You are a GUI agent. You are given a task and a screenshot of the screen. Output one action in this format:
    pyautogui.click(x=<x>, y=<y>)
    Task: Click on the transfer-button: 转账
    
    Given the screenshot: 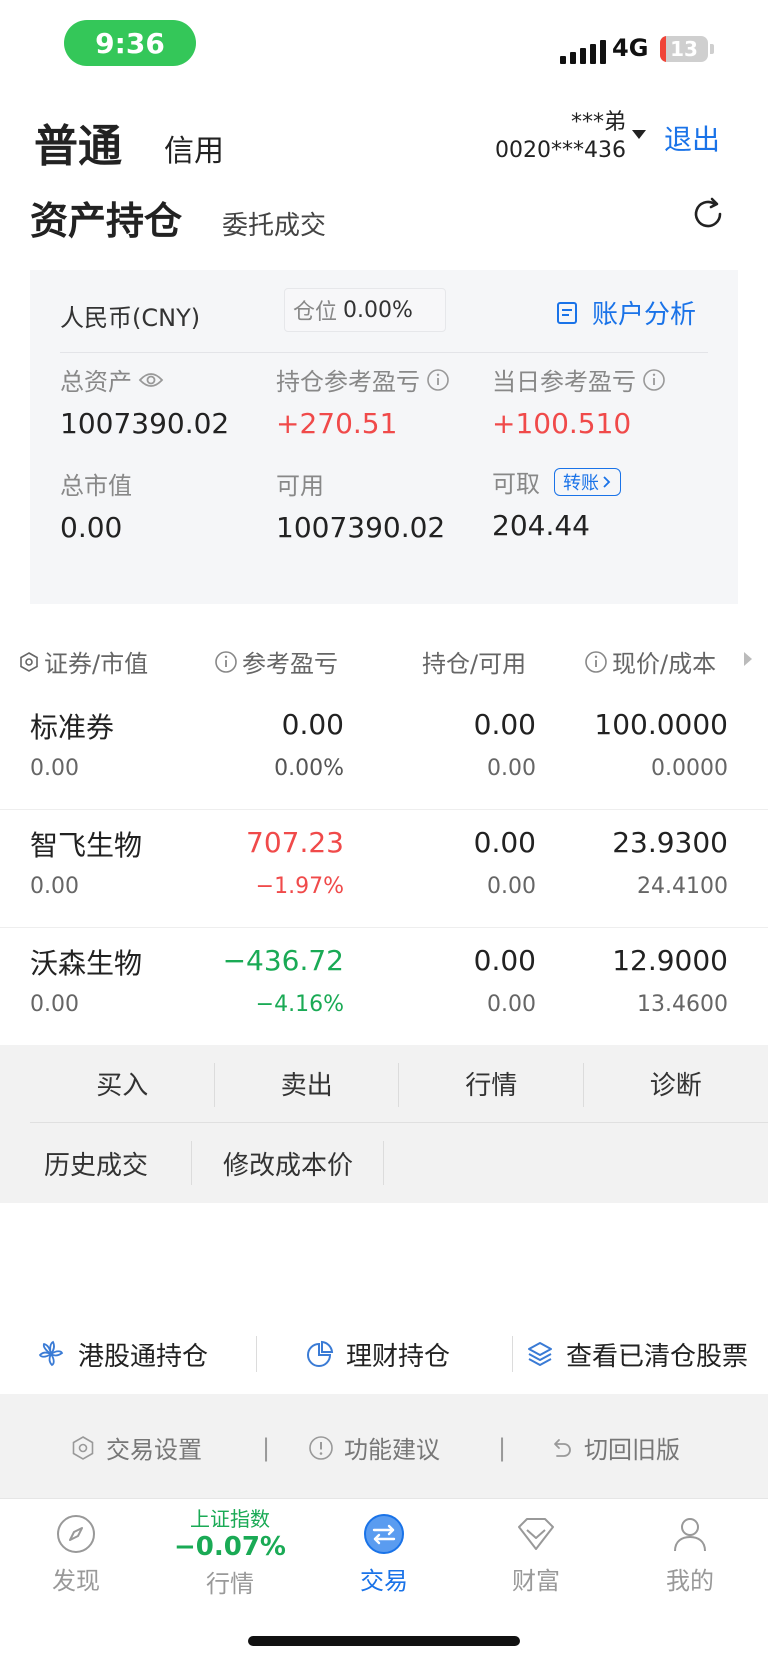 What is the action you would take?
    pyautogui.click(x=587, y=481)
    